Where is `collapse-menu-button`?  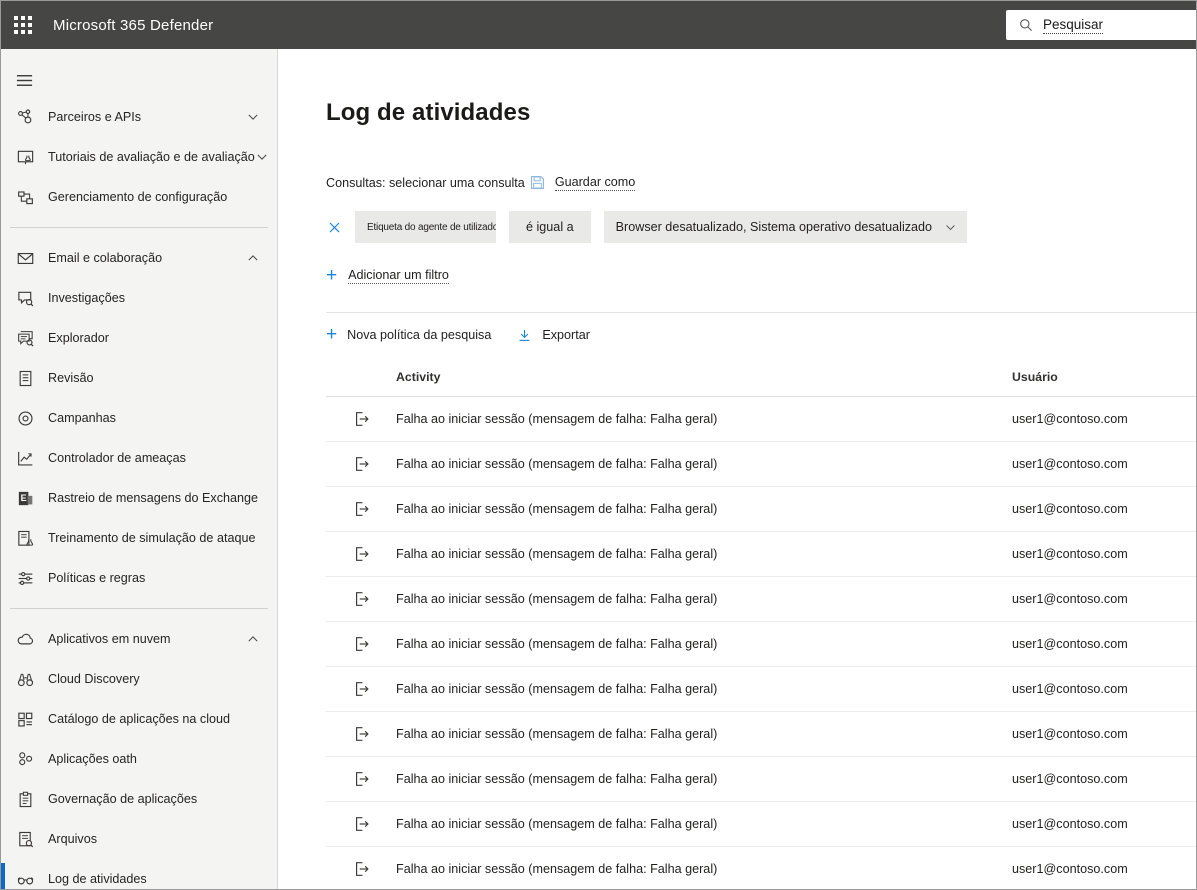
collapse-menu-button is located at coordinates (139, 80).